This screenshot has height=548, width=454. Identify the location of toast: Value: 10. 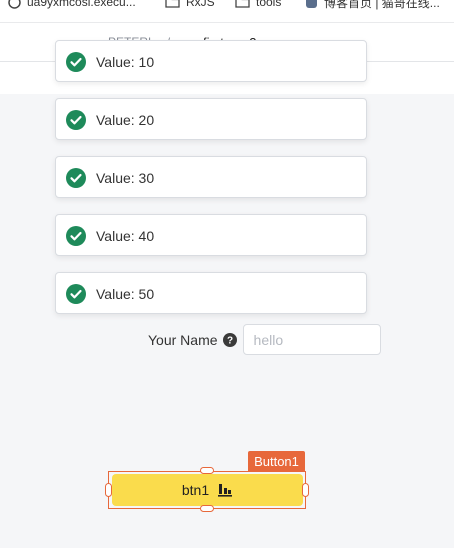
(211, 61).